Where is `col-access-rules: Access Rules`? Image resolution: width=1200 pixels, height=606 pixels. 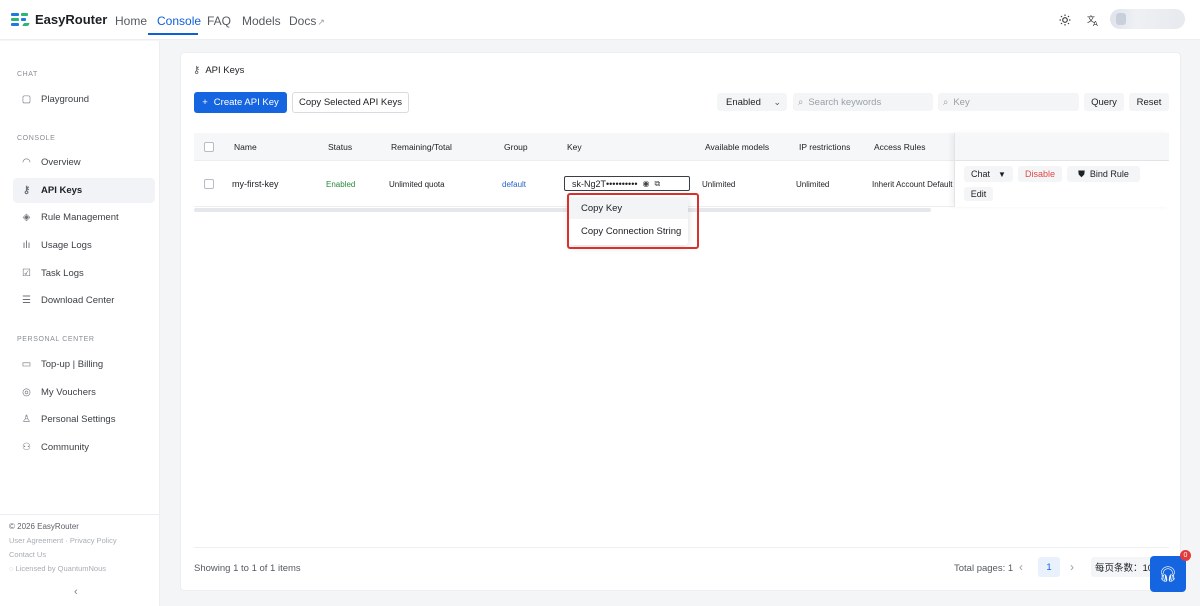 col-access-rules: Access Rules is located at coordinates (900, 147).